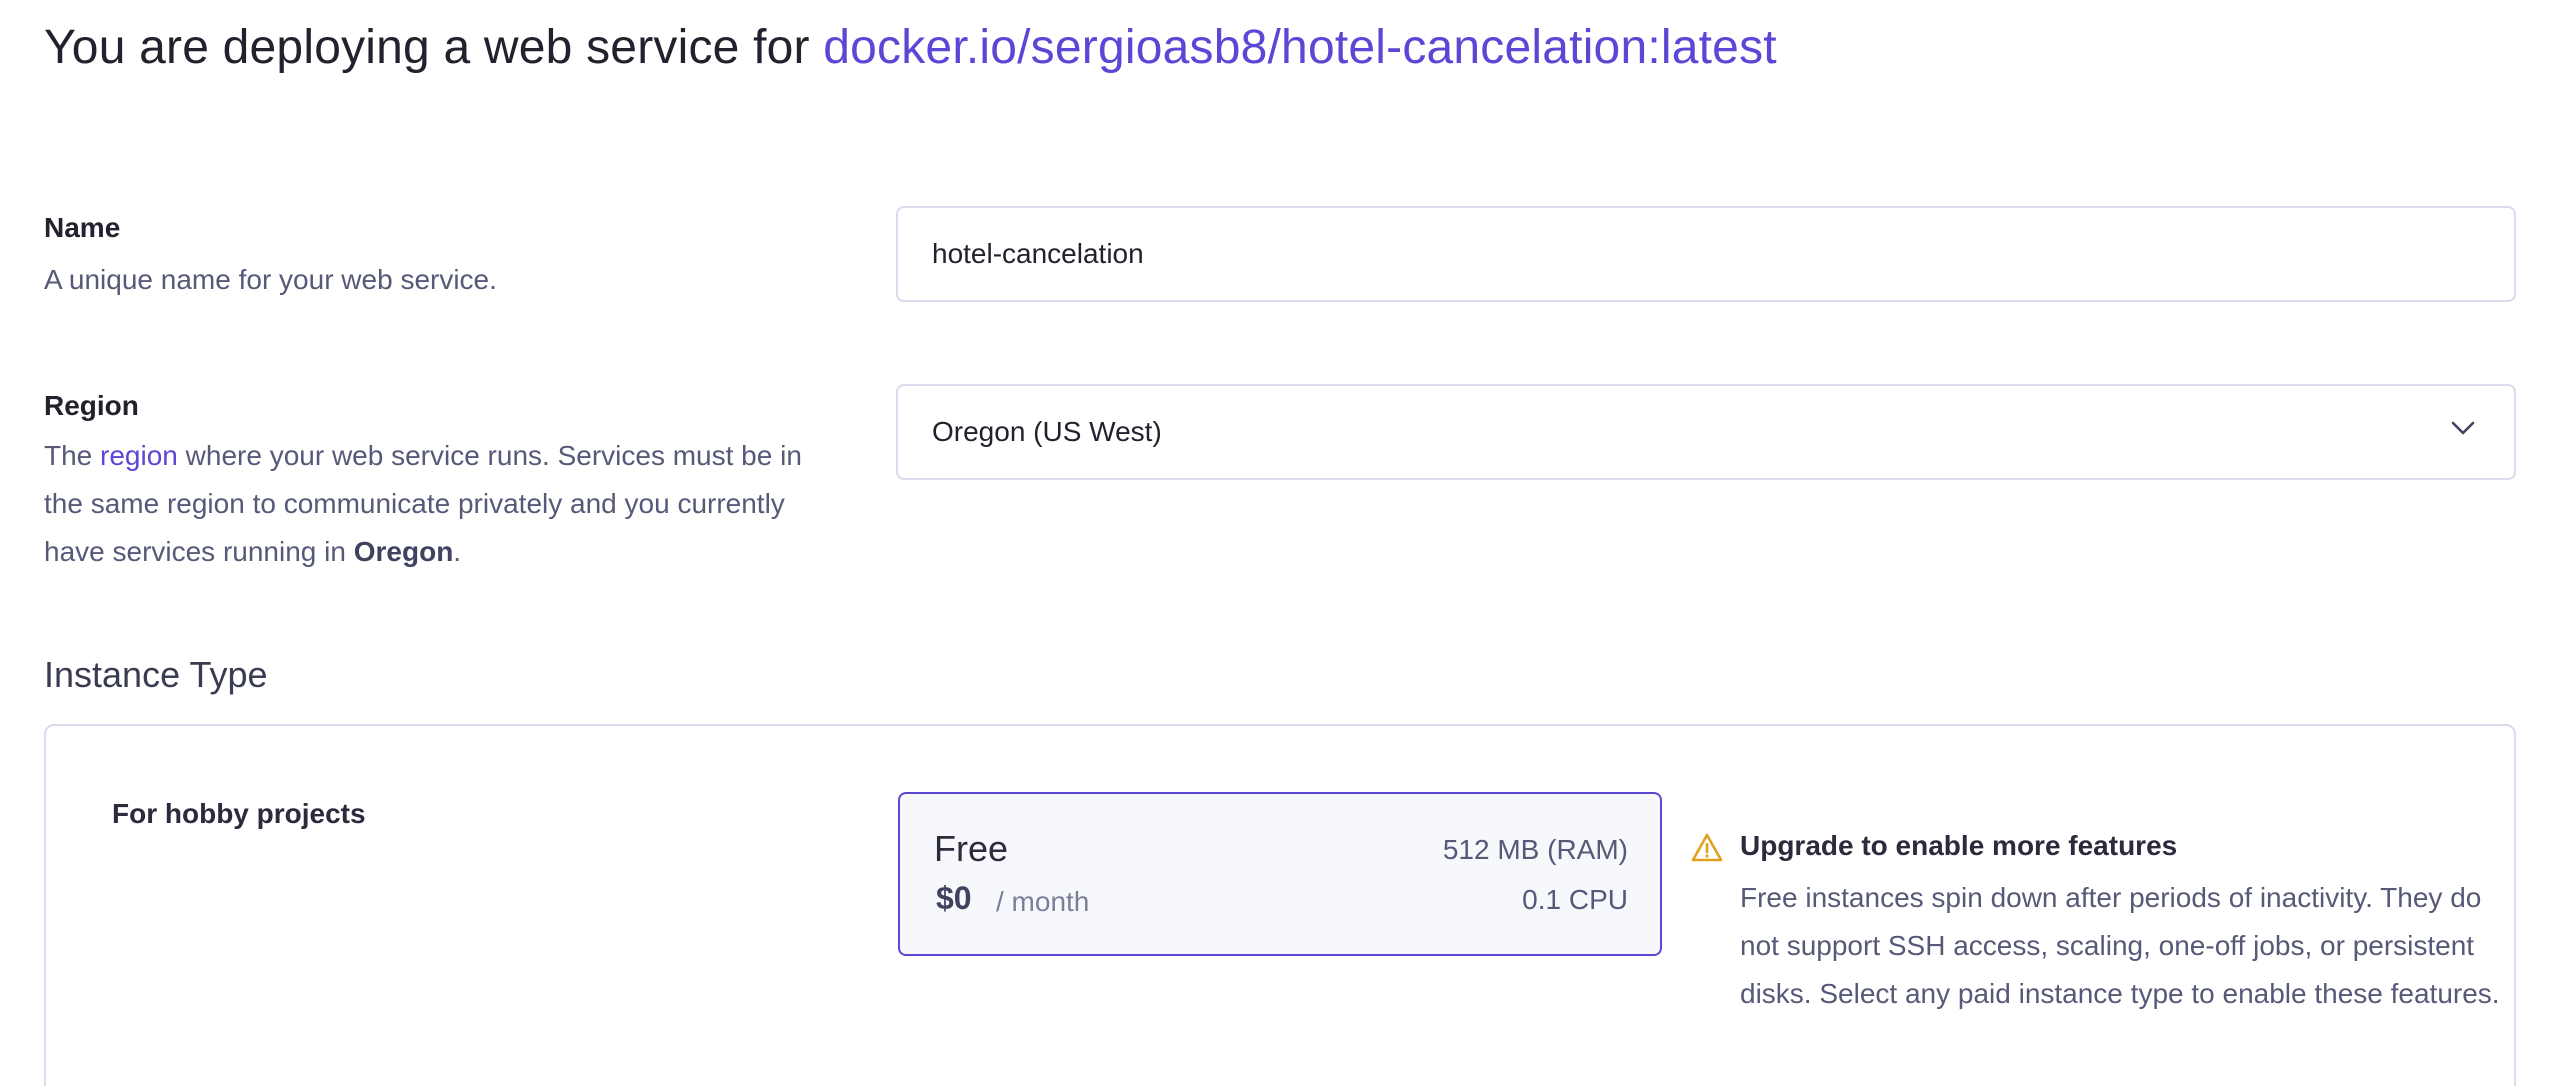  What do you see at coordinates (1575, 899) in the screenshot?
I see `plan-cpu: 0.1 CPU` at bounding box center [1575, 899].